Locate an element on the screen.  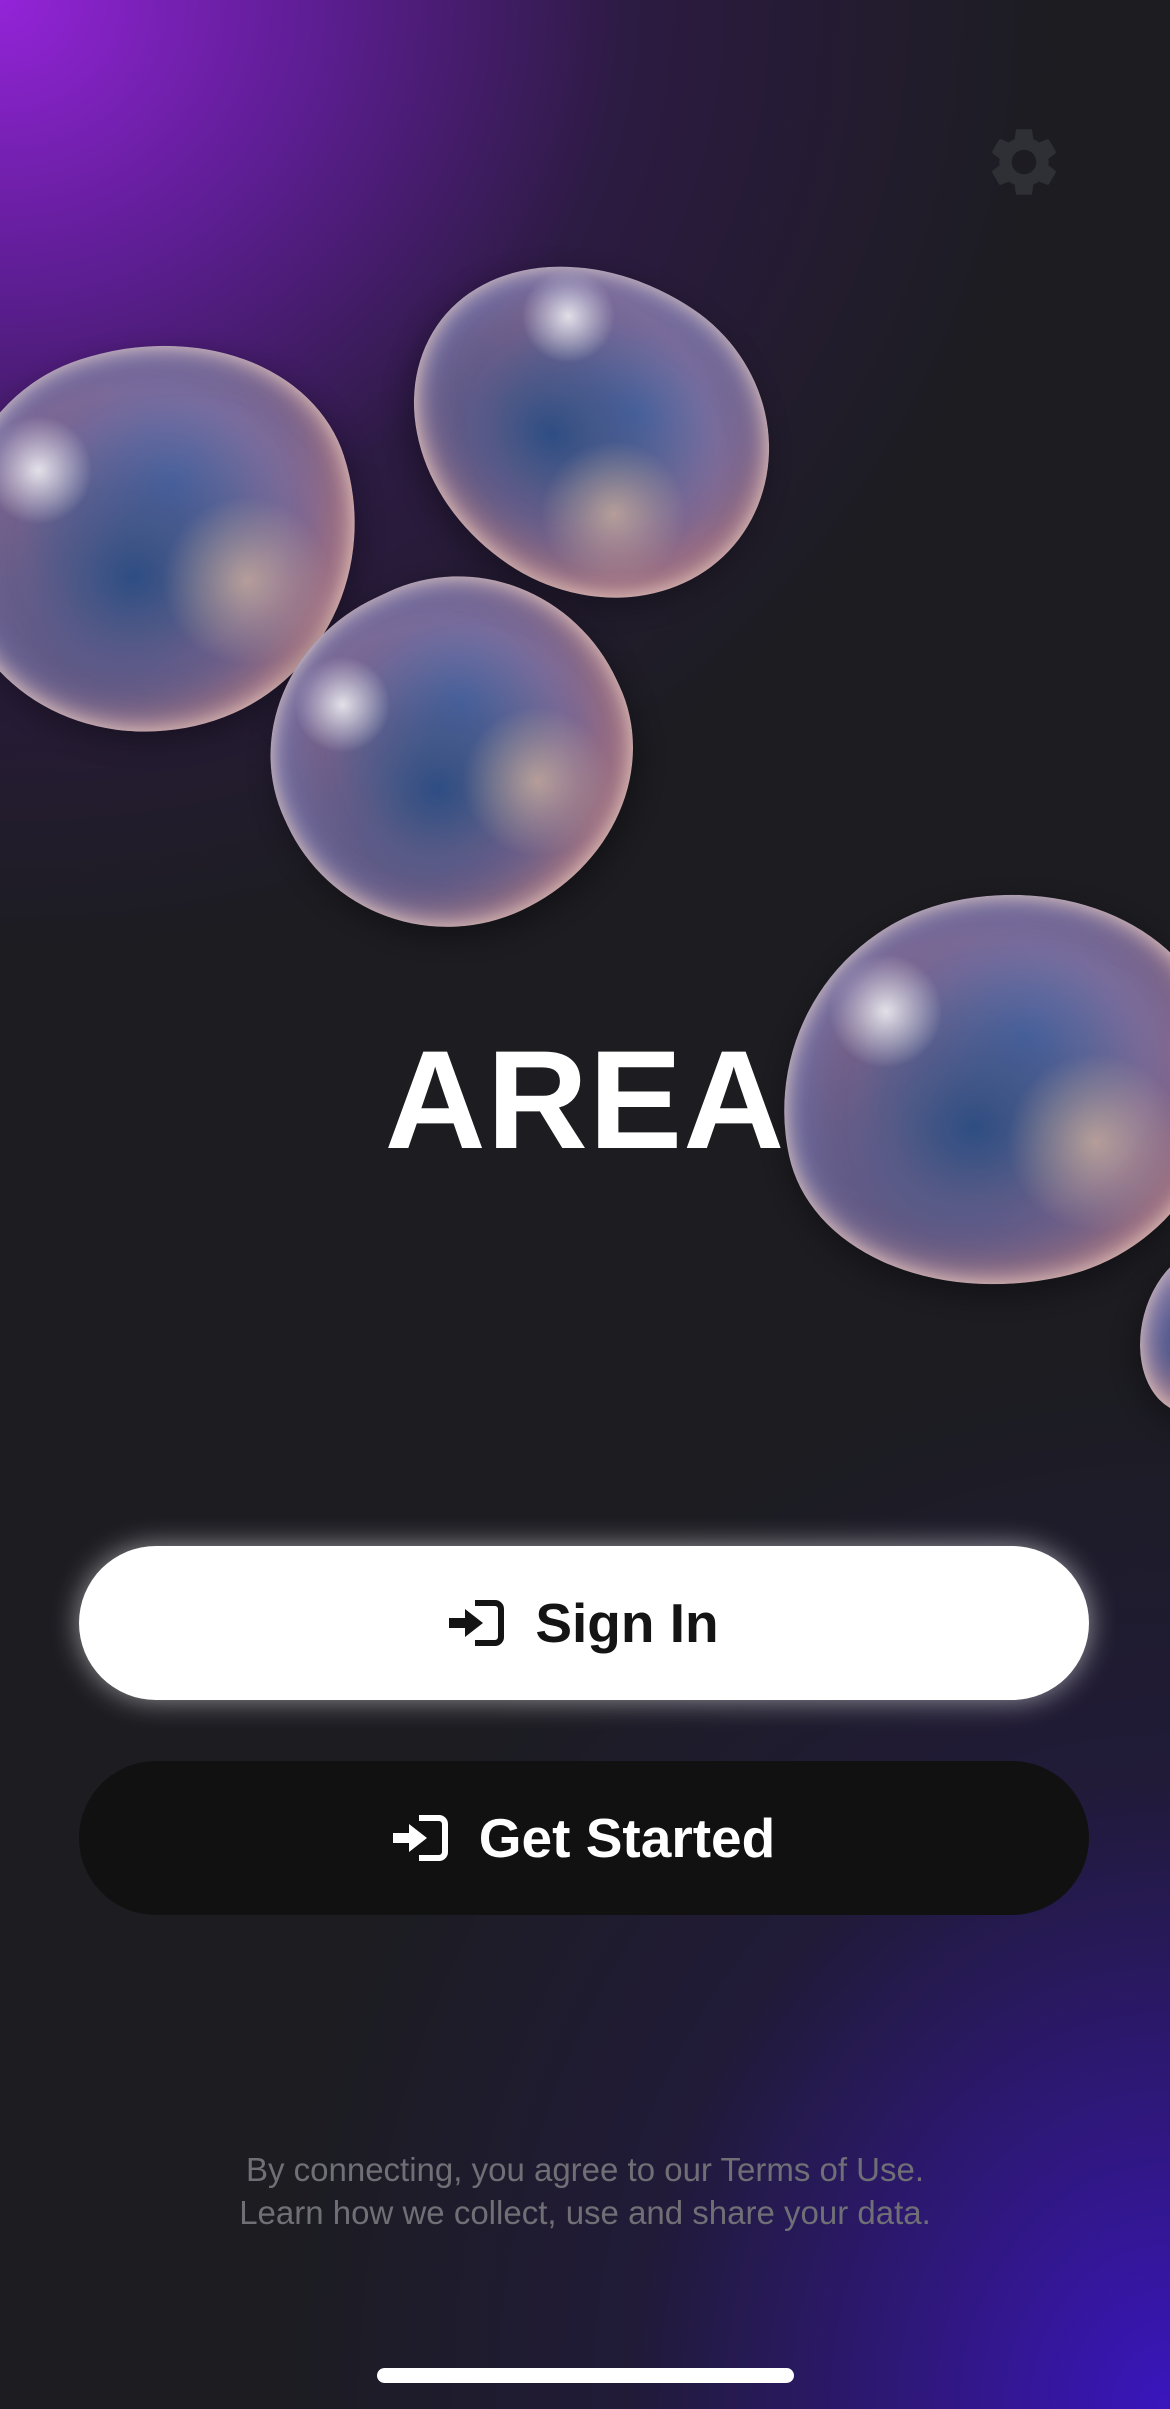
gear-icon is located at coordinates (1024, 164).